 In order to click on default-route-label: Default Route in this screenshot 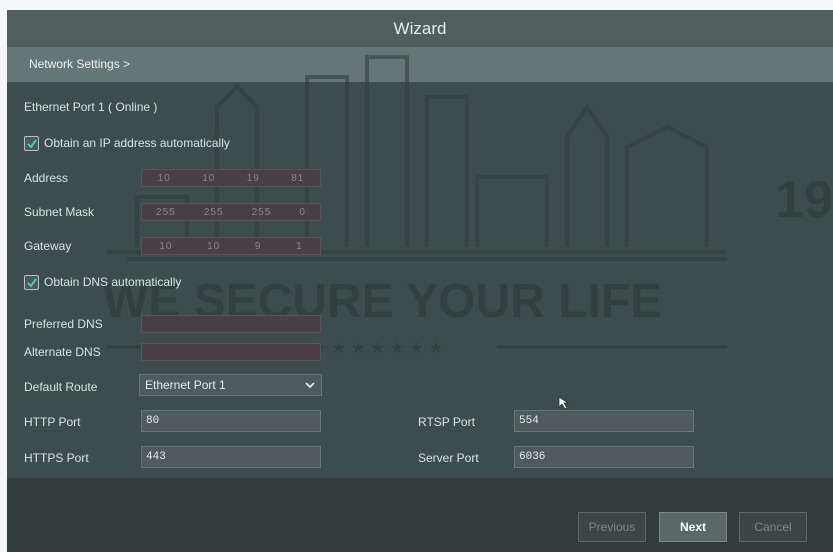, I will do `click(61, 387)`.